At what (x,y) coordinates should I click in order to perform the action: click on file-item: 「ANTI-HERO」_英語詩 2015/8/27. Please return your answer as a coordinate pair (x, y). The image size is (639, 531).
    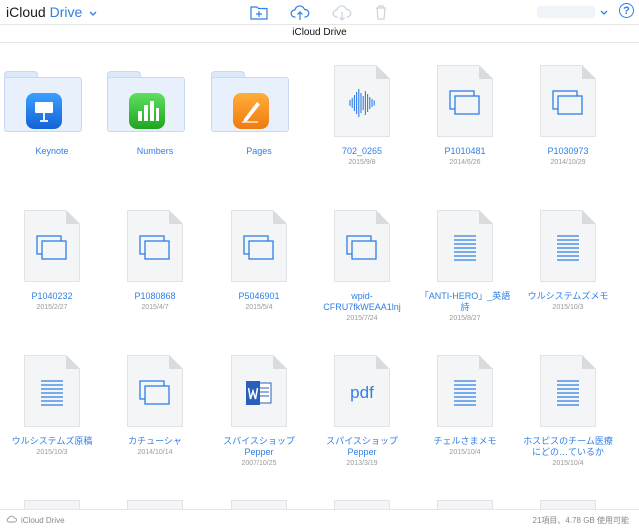
    Looking at the image, I should click on (465, 266).